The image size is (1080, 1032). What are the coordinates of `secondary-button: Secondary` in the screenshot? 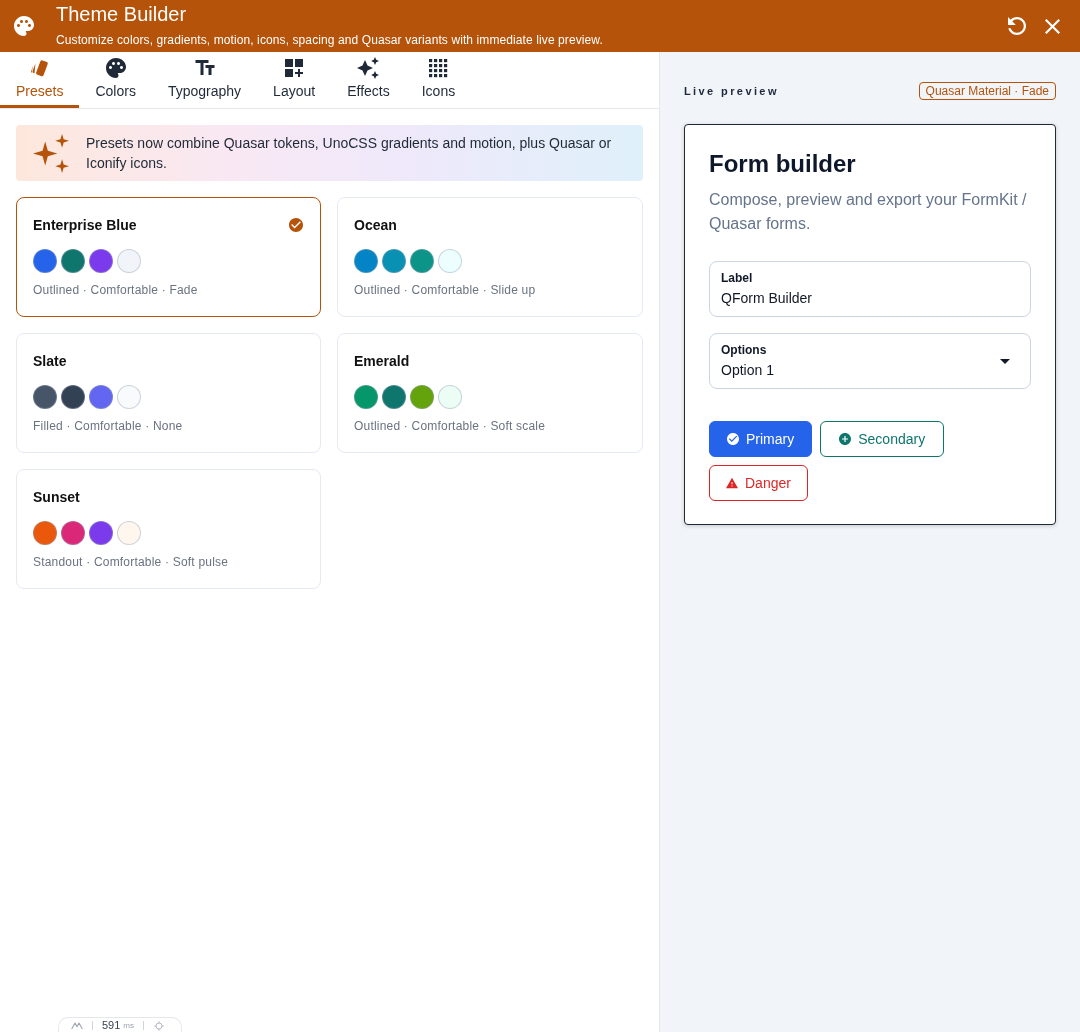 It's located at (882, 439).